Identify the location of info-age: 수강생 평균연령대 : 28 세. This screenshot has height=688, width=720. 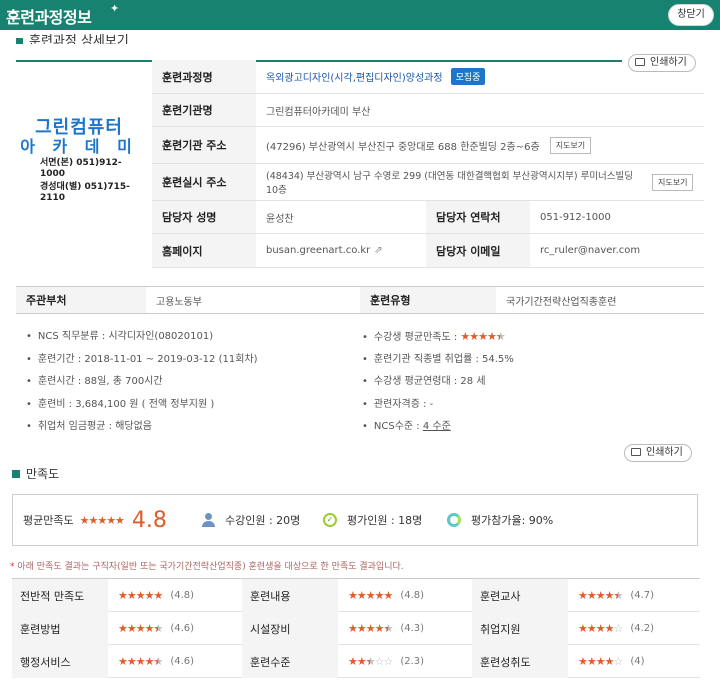
(438, 382).